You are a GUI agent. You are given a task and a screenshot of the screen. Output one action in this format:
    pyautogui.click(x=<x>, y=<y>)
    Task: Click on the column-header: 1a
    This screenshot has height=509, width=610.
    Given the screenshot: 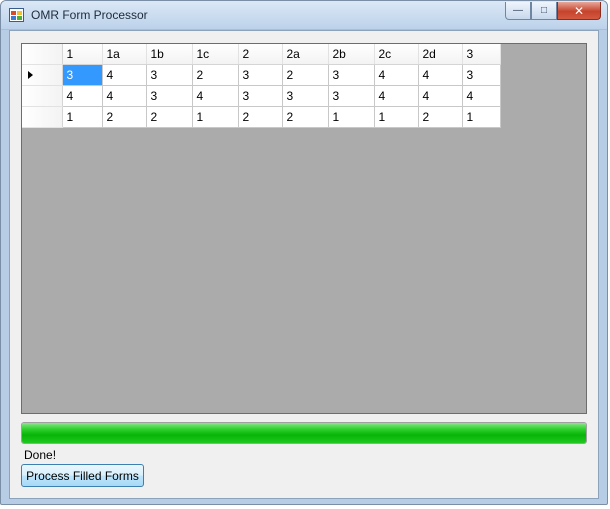 What is the action you would take?
    pyautogui.click(x=124, y=54)
    